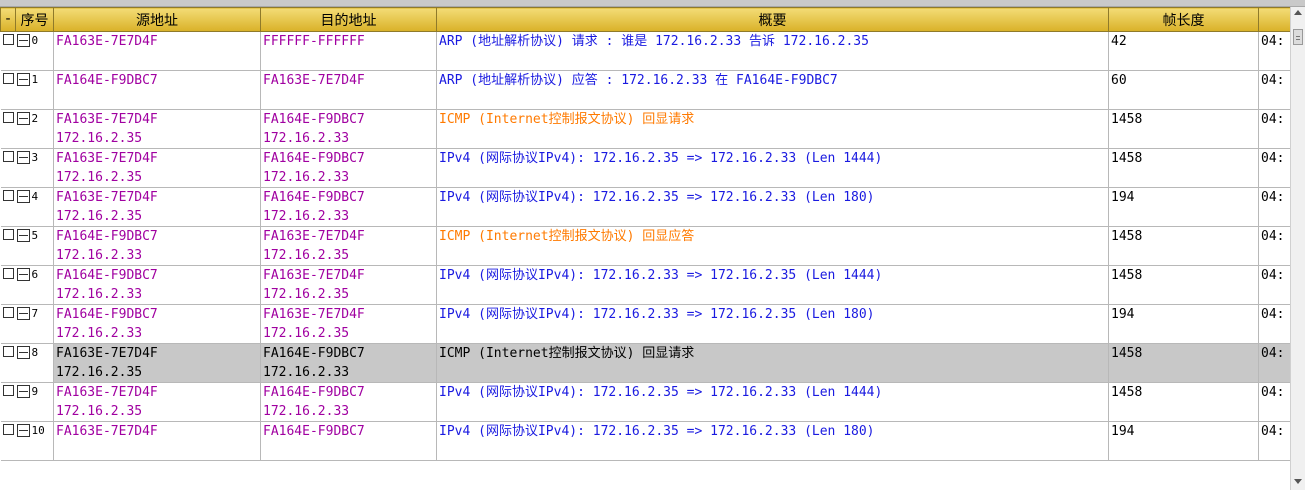  What do you see at coordinates (348, 441) in the screenshot?
I see `destination-cell: FA164E-F9DBC7` at bounding box center [348, 441].